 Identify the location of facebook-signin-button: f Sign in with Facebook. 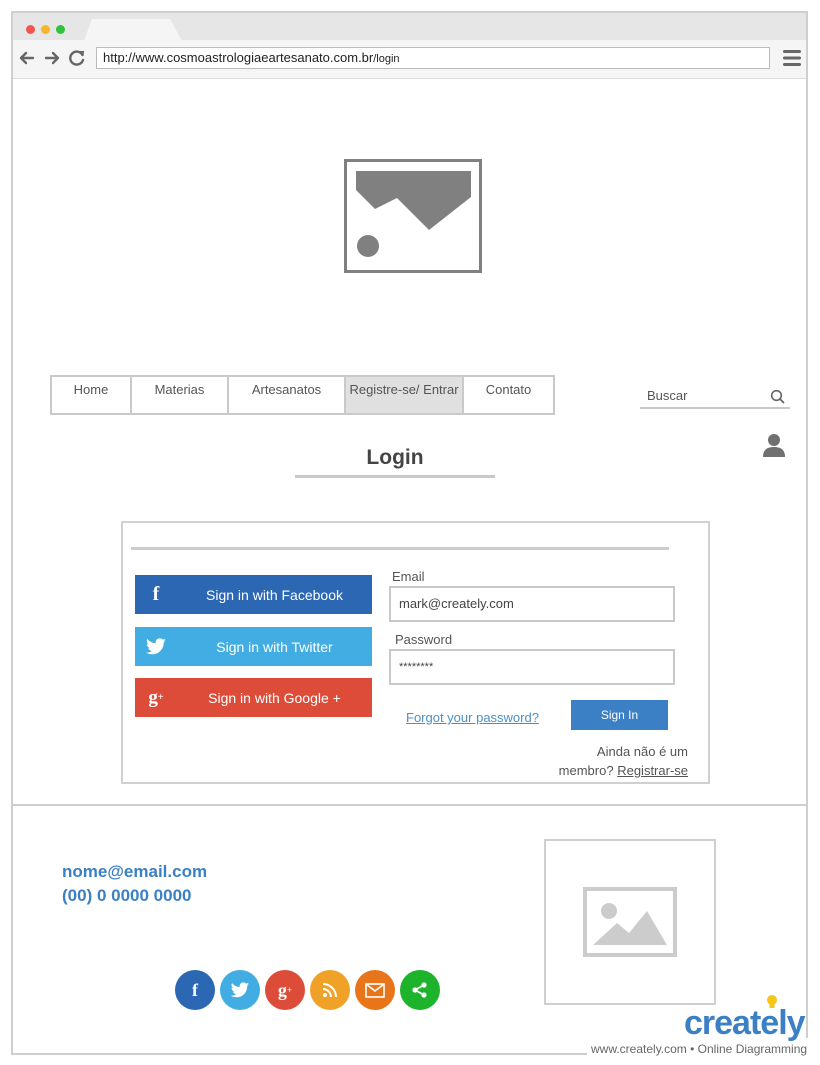
(253, 594).